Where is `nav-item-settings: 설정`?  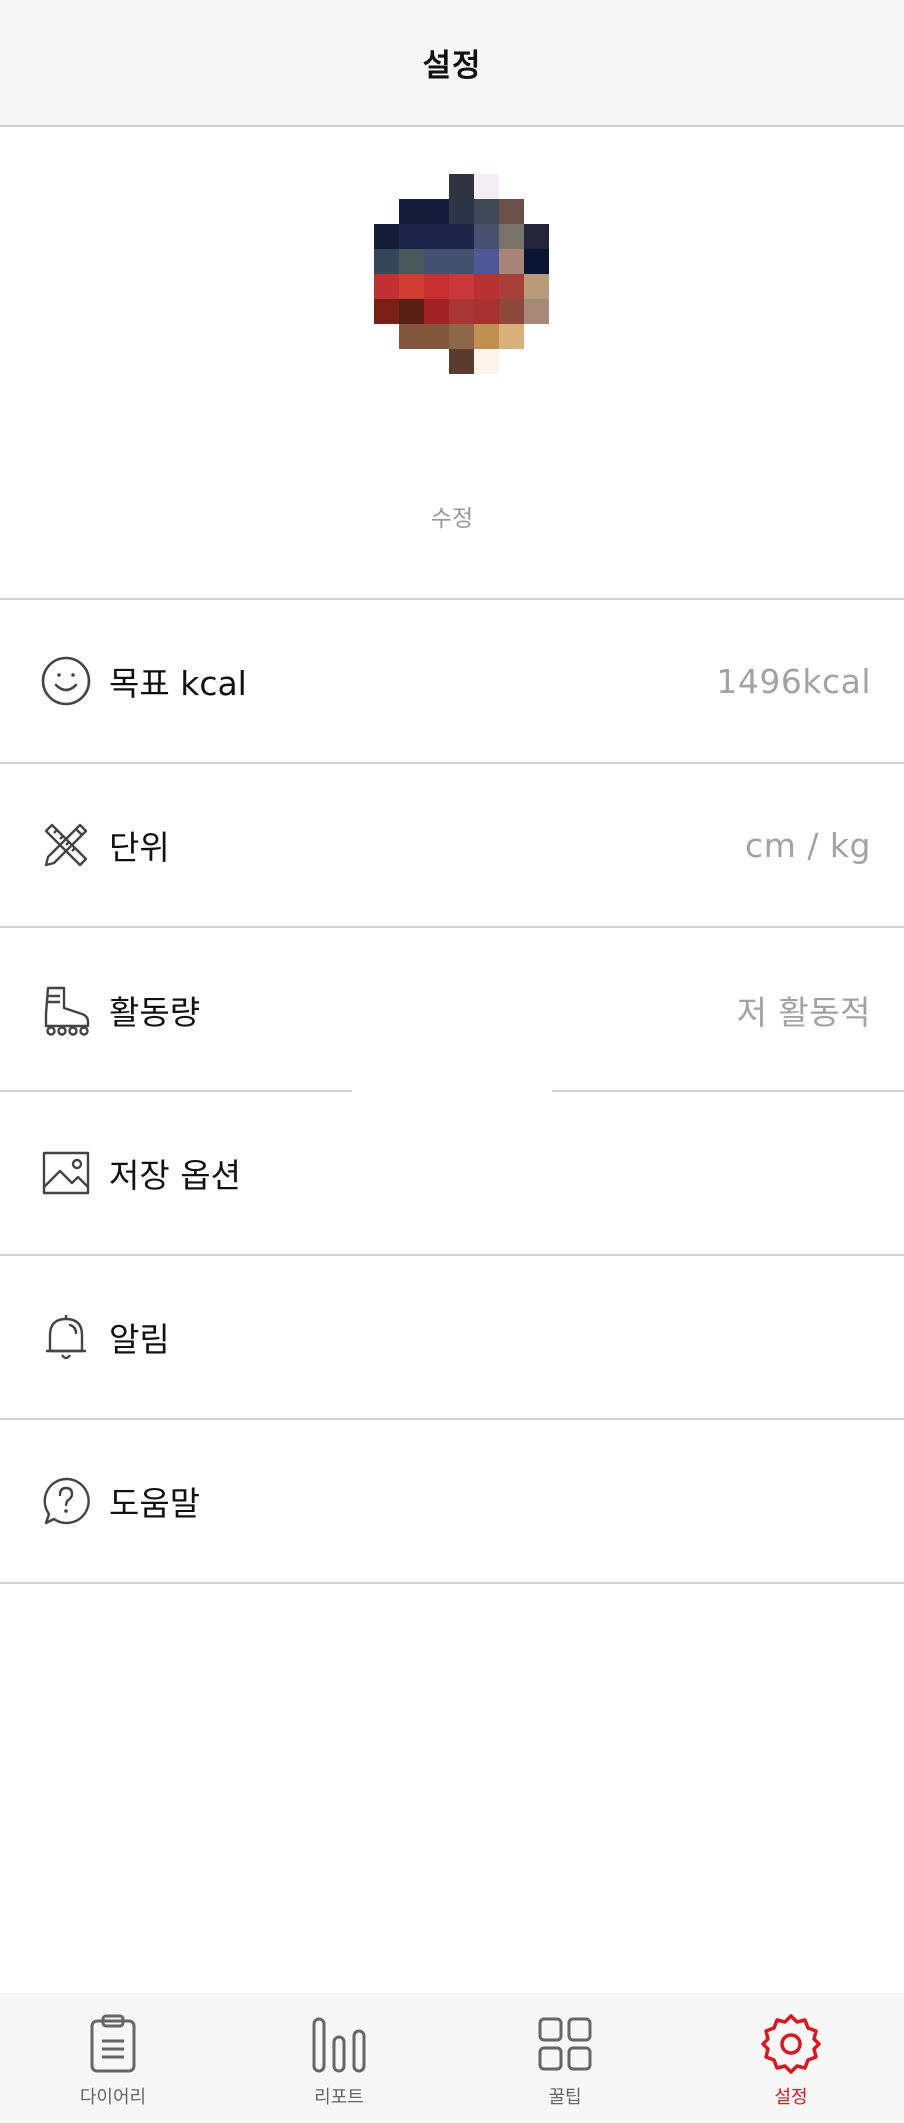
nav-item-settings: 설정 is located at coordinates (791, 2058).